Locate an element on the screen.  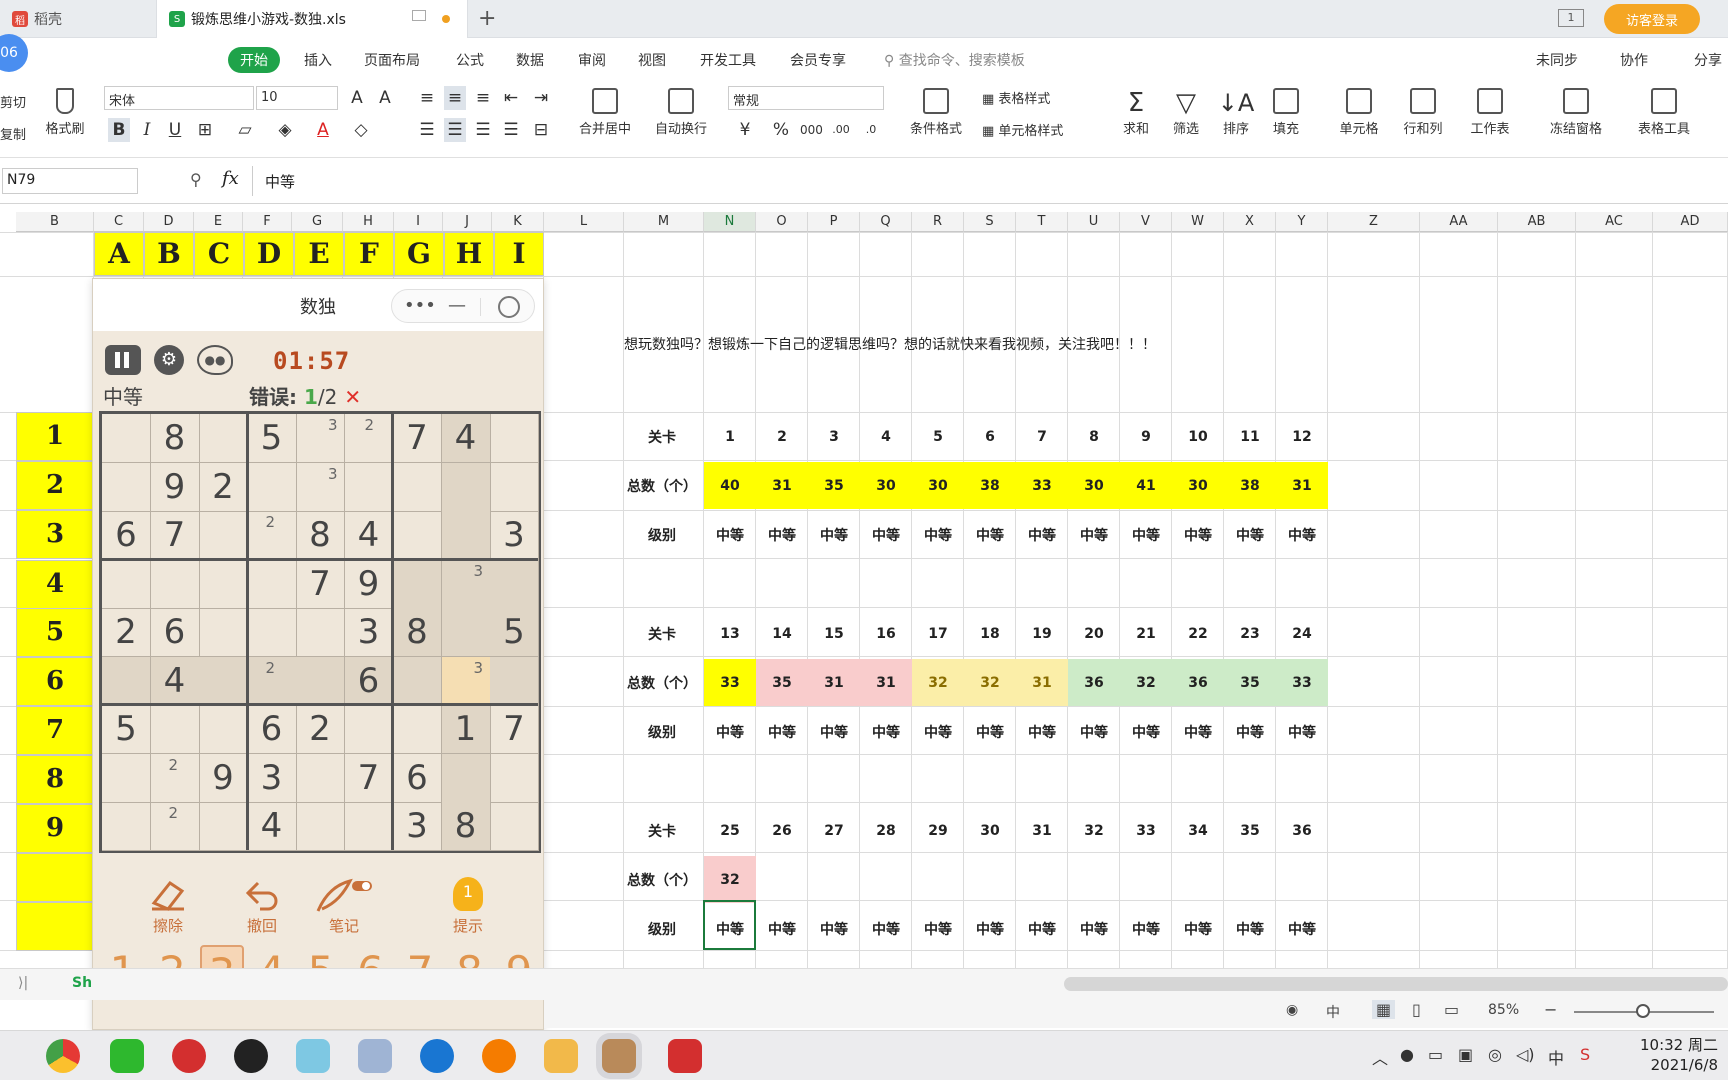
network-icon: ▣ is located at coordinates (1465, 1054).